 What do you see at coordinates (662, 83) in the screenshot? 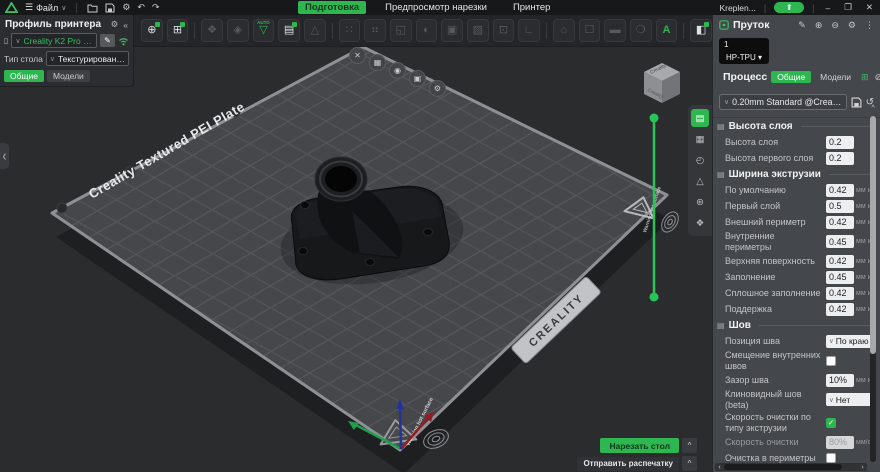
I see `navigation-cube: Creality Creality` at bounding box center [662, 83].